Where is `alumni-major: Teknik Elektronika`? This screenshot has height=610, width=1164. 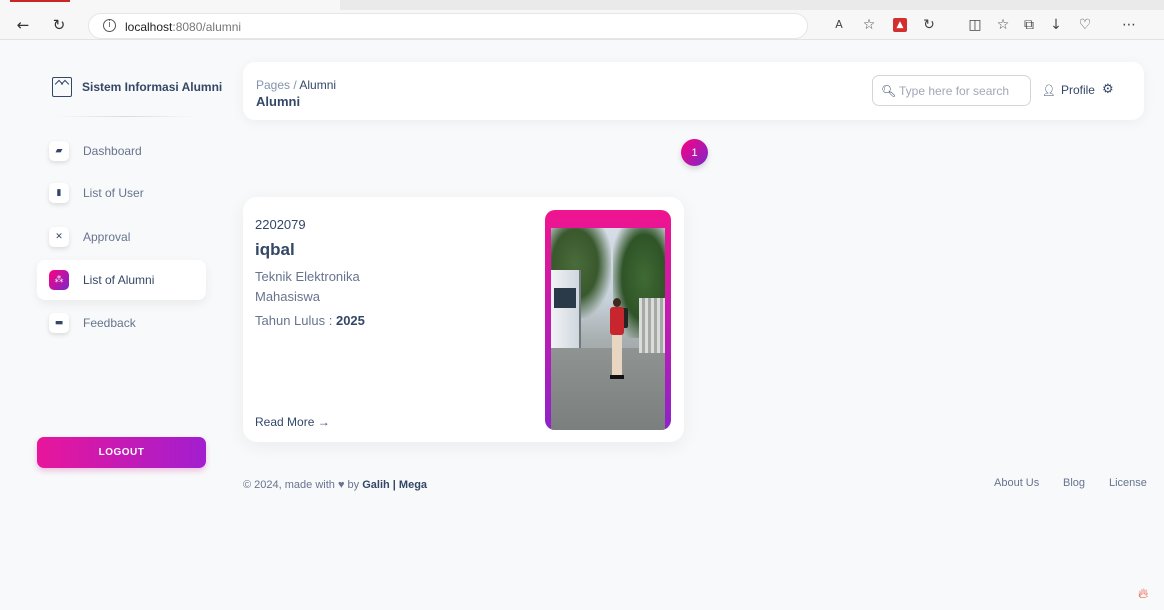
alumni-major: Teknik Elektronika is located at coordinates (307, 276).